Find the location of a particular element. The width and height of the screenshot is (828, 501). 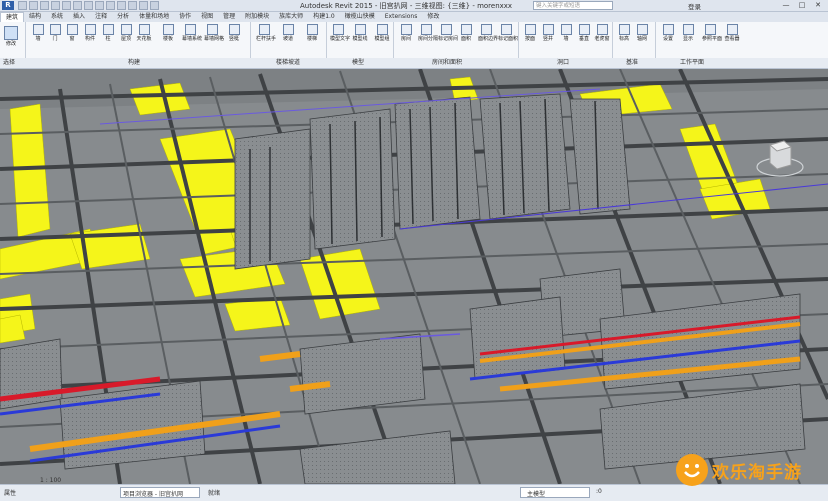

ribbon-button-23: 按面 is located at coordinates (530, 33).